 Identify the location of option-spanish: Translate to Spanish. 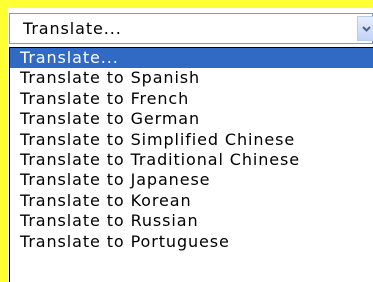
(191, 78).